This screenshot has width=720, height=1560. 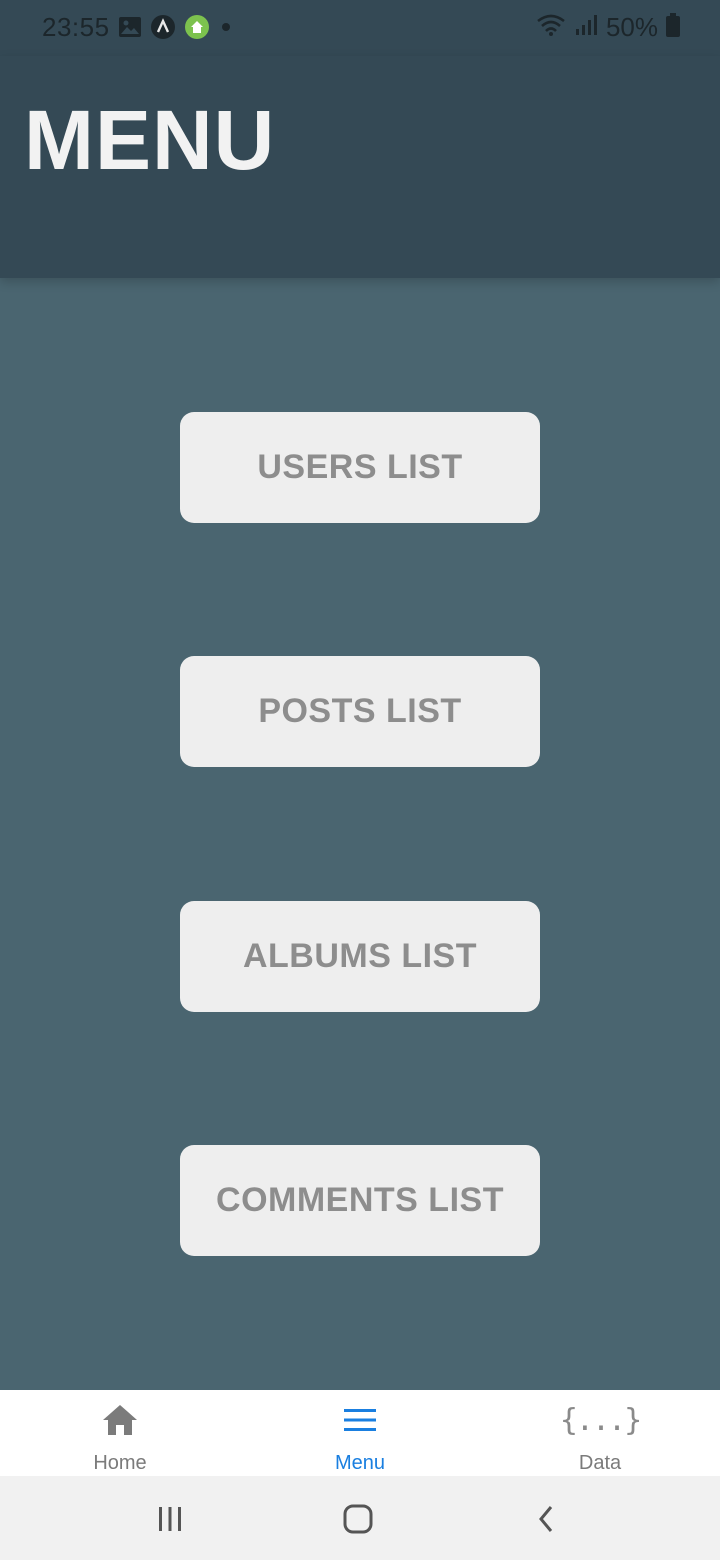 I want to click on status-icons-right: 50%, so click(x=608, y=27).